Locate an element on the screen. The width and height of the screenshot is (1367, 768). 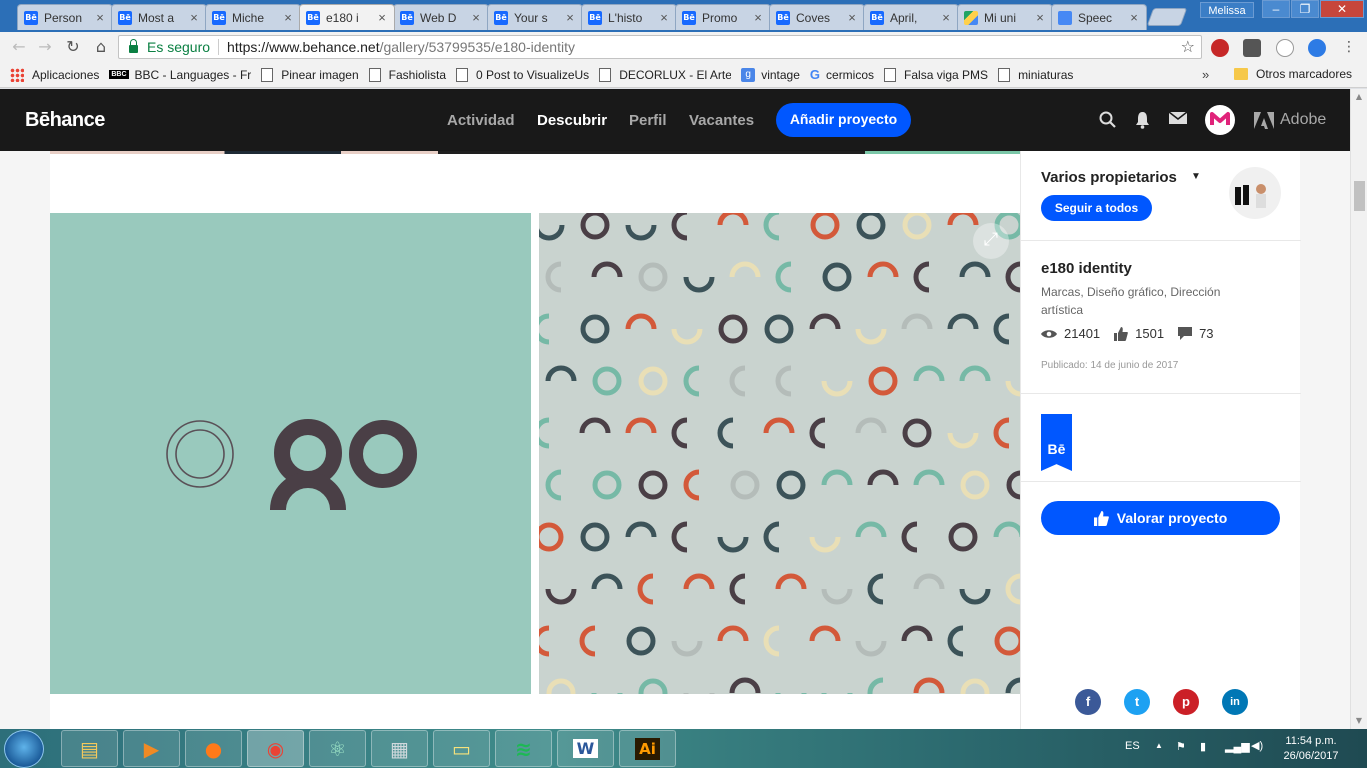
taskbar-media-player-button: ▶ is located at coordinates (151, 748).